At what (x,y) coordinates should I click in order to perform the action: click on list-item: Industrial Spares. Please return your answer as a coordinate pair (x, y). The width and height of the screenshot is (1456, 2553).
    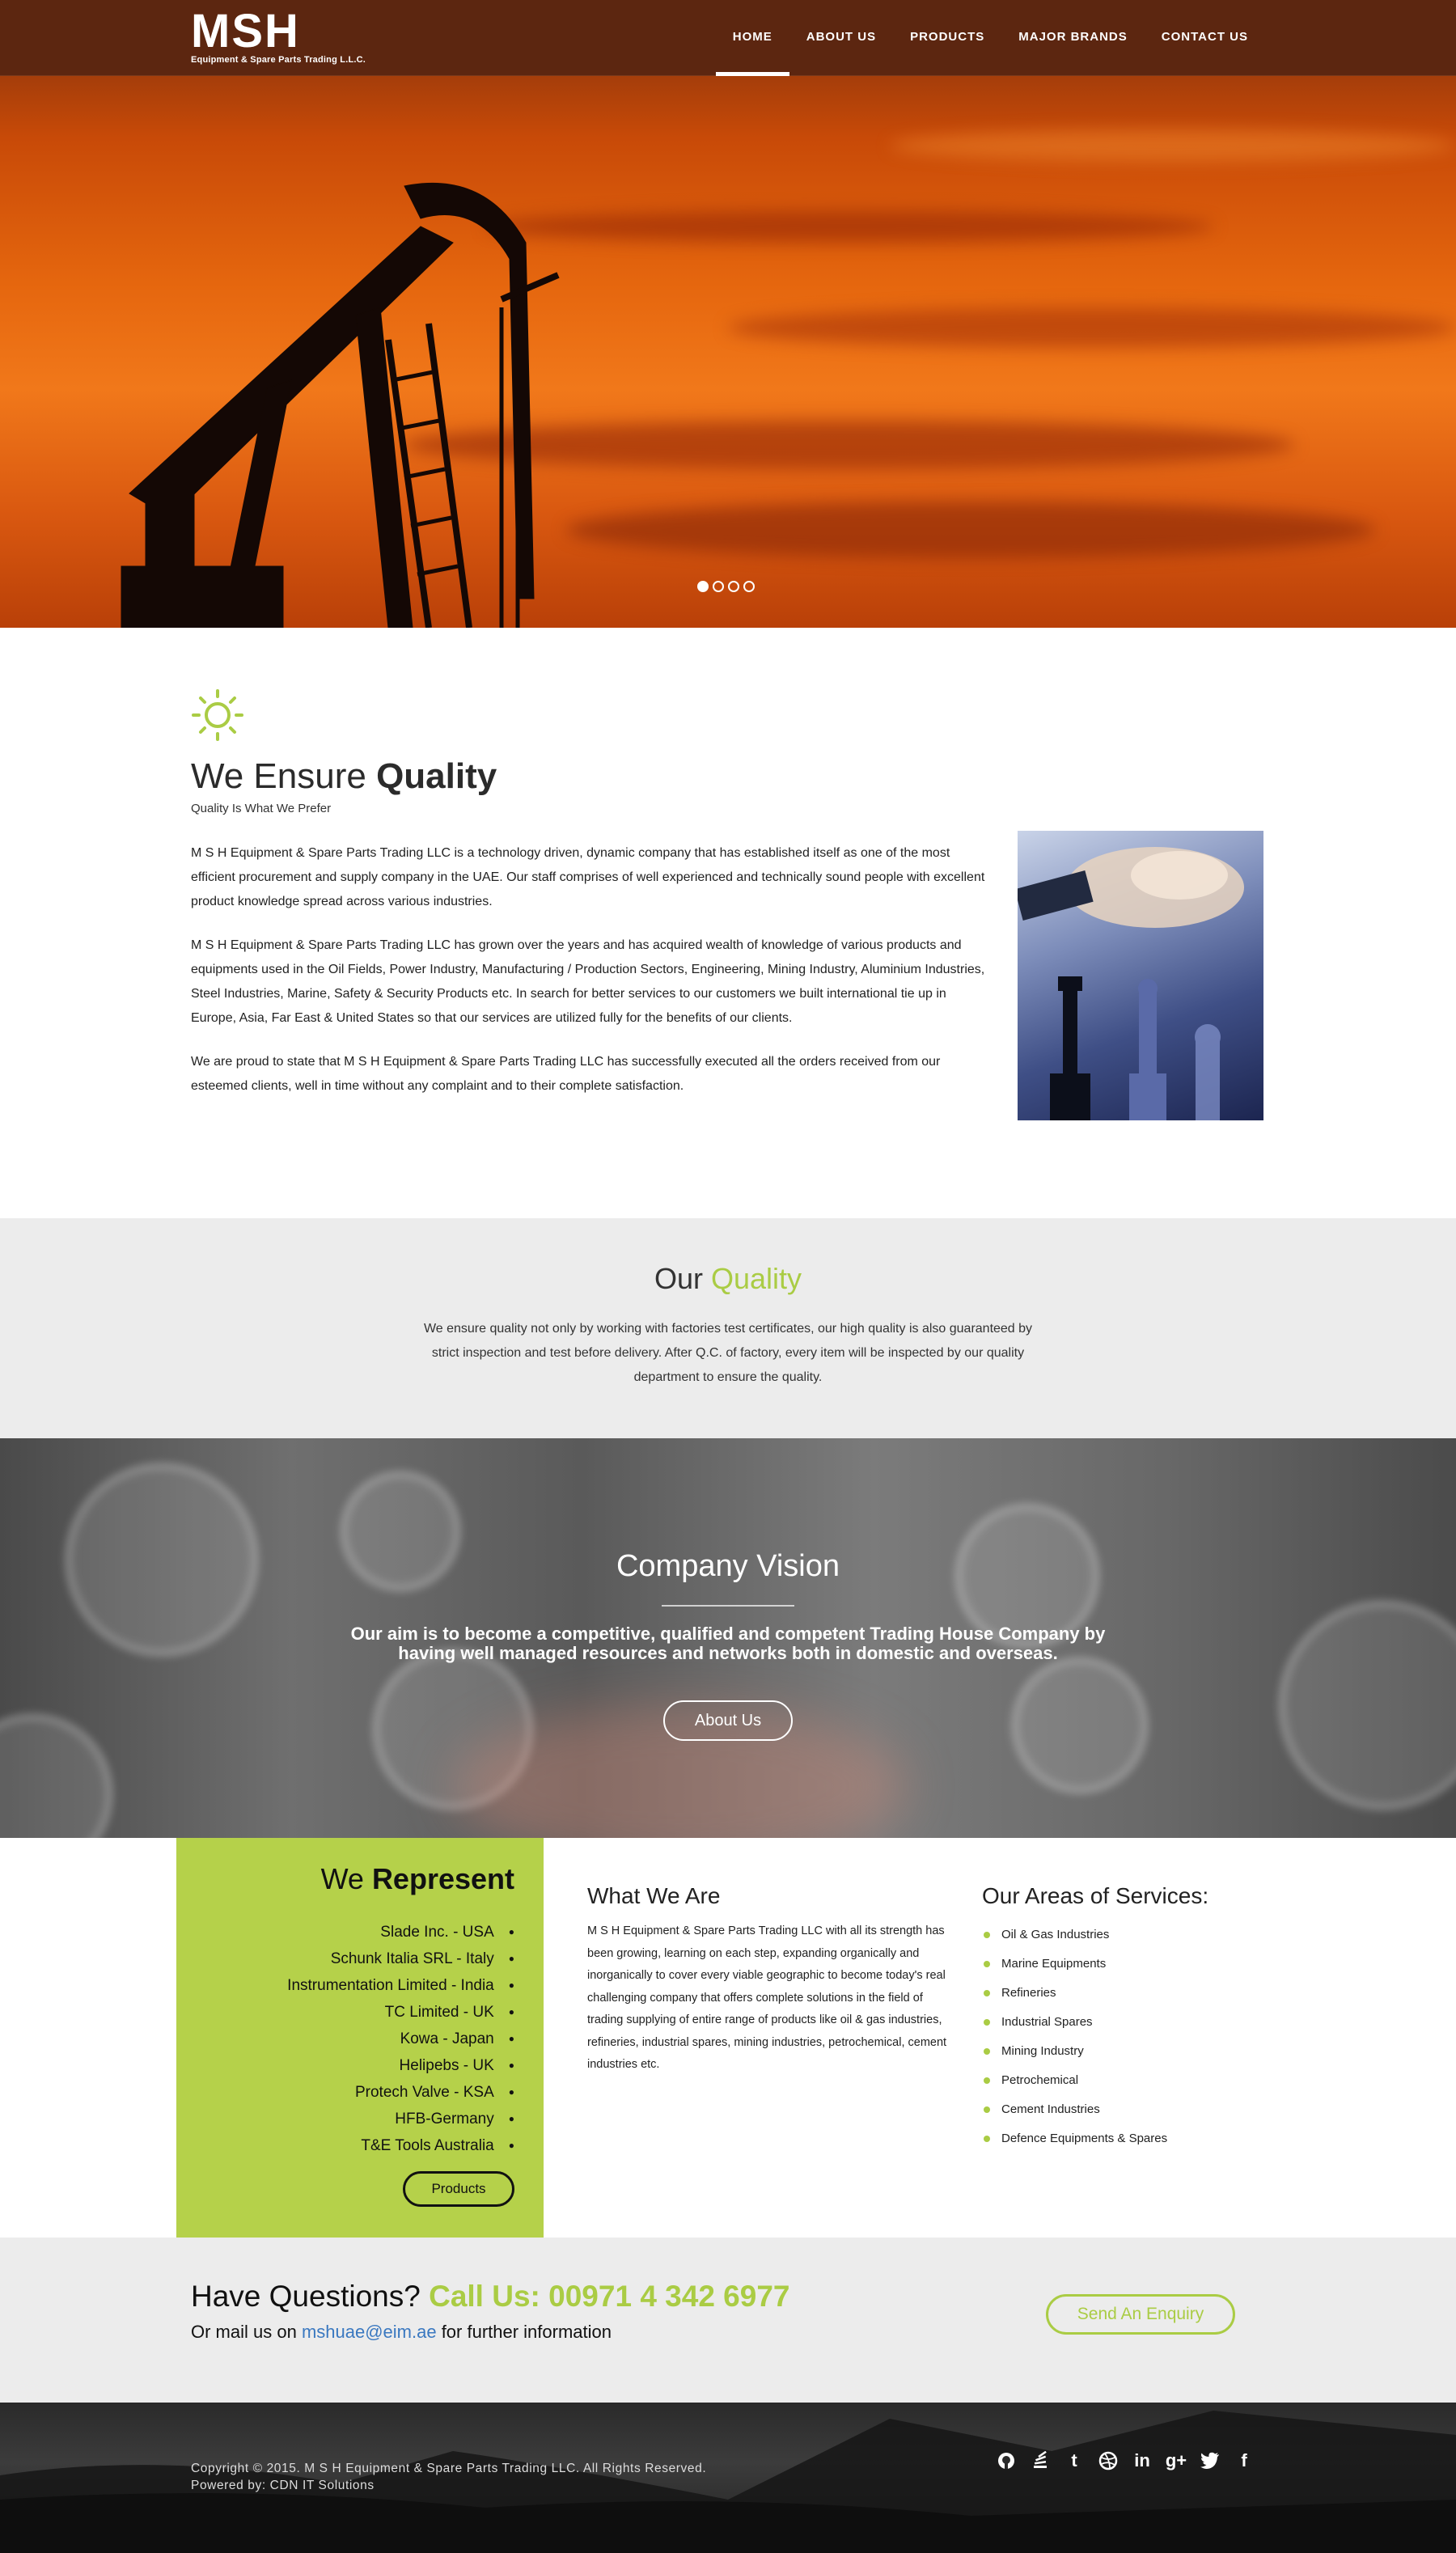
    Looking at the image, I should click on (1074, 2023).